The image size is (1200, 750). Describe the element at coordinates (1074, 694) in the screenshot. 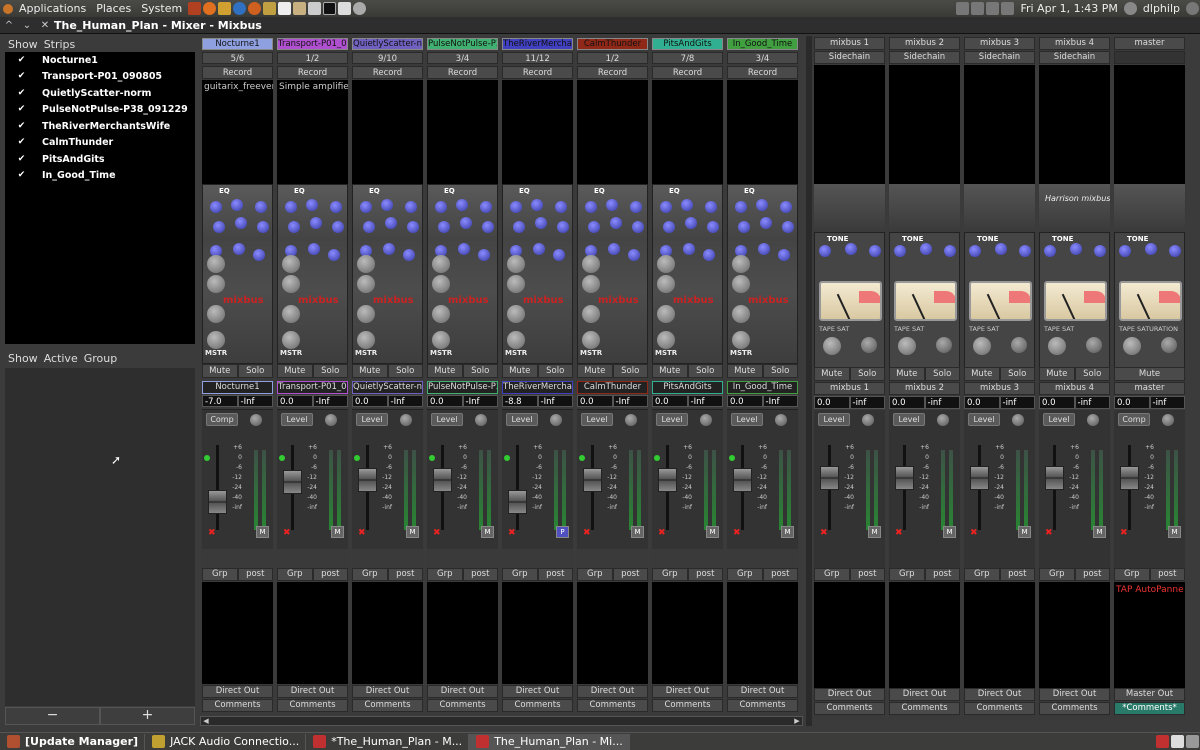

I see `output-button: Direct Out` at that location.